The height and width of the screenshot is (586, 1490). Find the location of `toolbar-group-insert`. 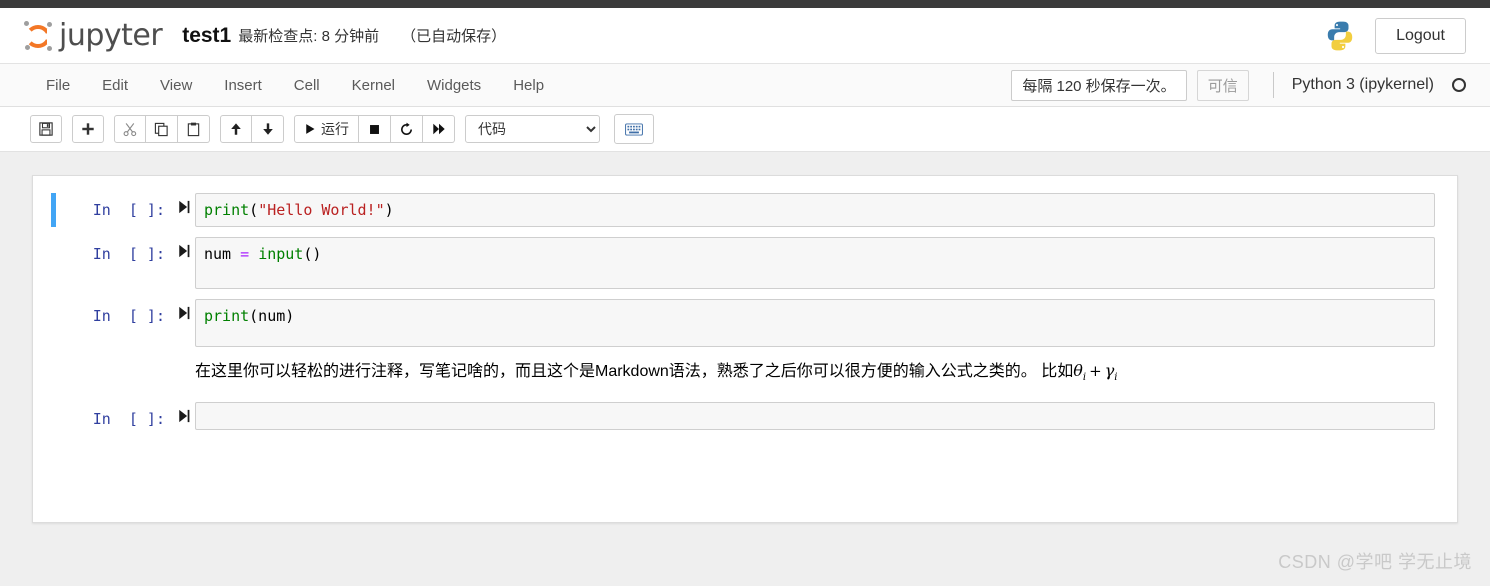

toolbar-group-insert is located at coordinates (88, 129).